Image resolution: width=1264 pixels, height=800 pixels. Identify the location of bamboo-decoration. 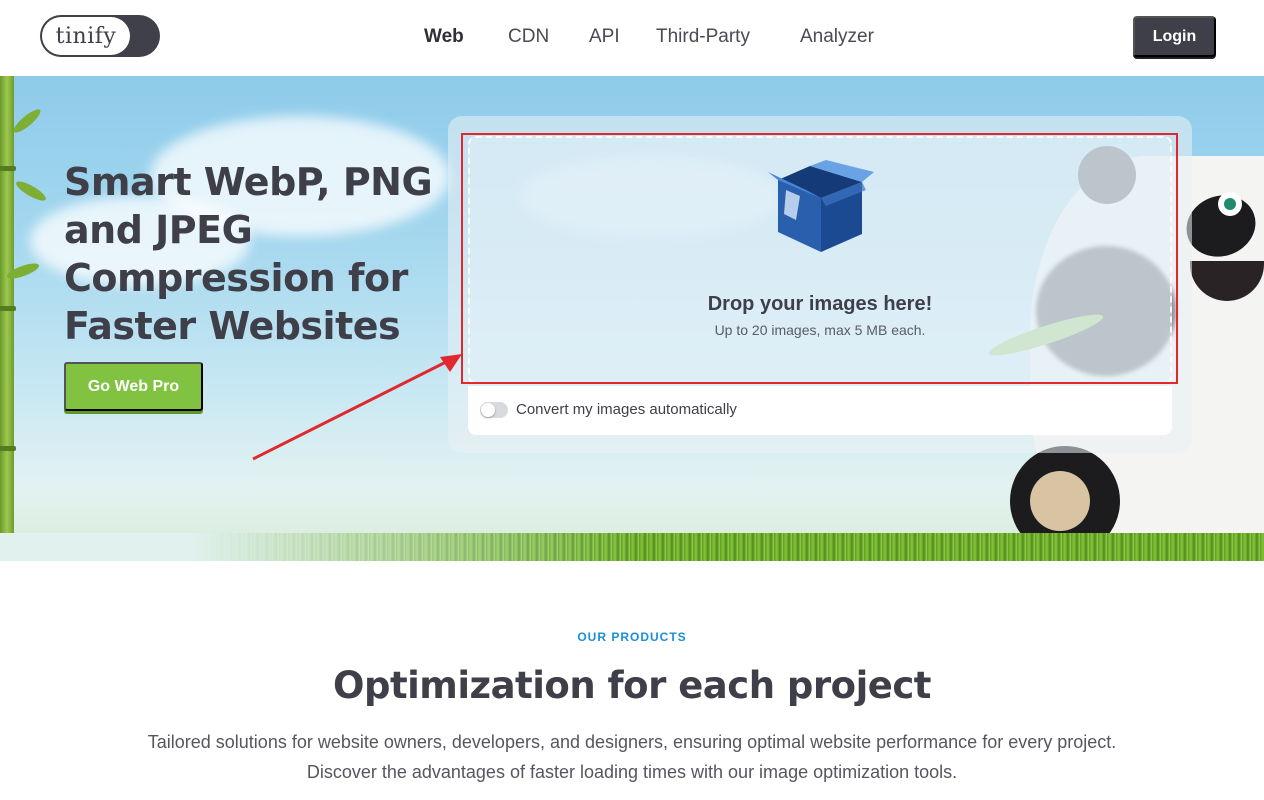
(8, 318).